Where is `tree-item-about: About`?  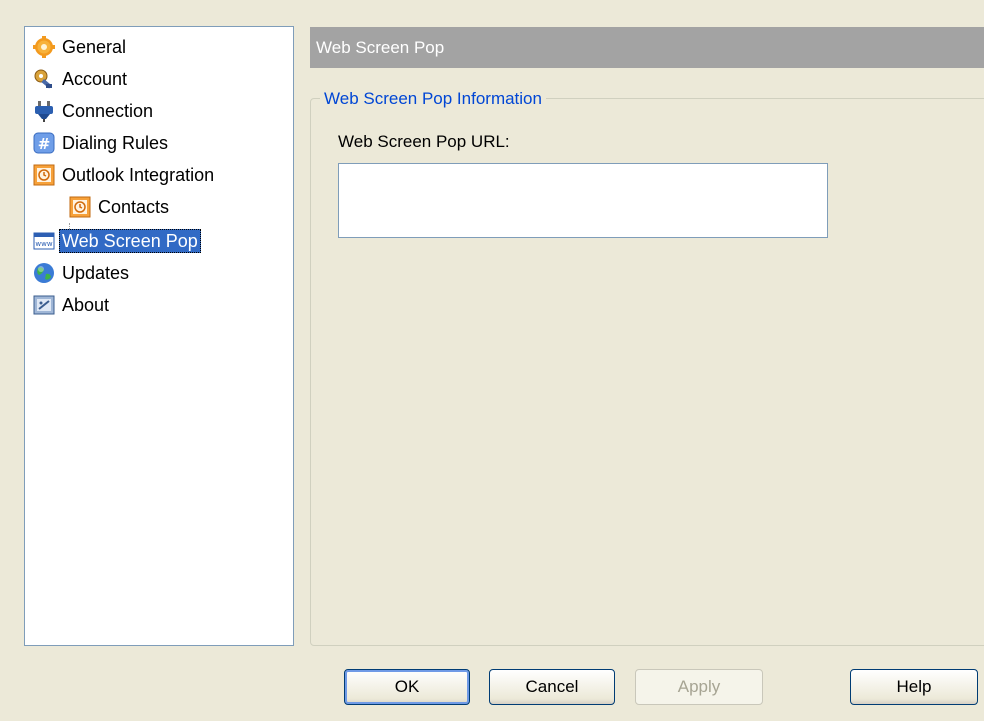
tree-item-about: About is located at coordinates (72, 305).